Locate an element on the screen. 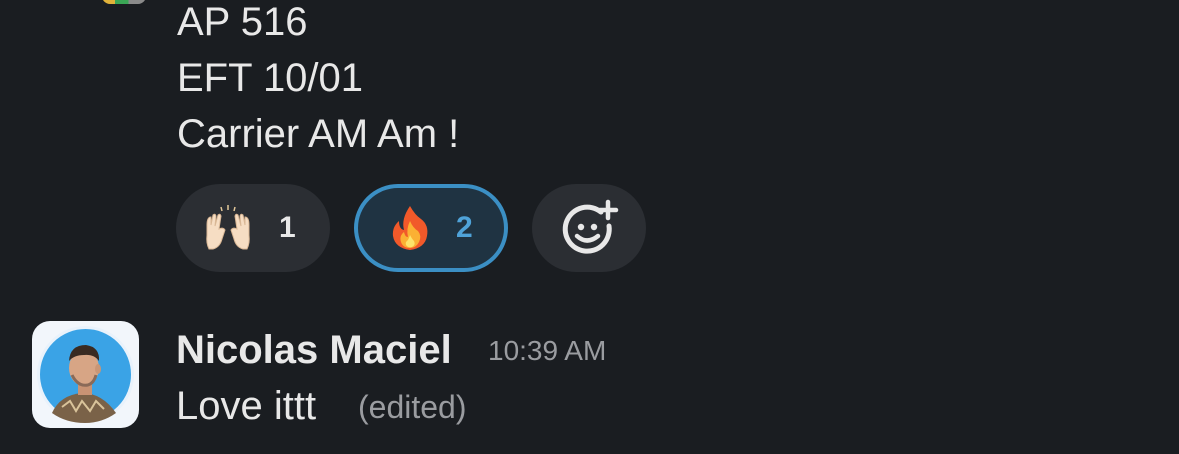 This screenshot has height=454, width=1179. reaction-count: 2 is located at coordinates (464, 227).